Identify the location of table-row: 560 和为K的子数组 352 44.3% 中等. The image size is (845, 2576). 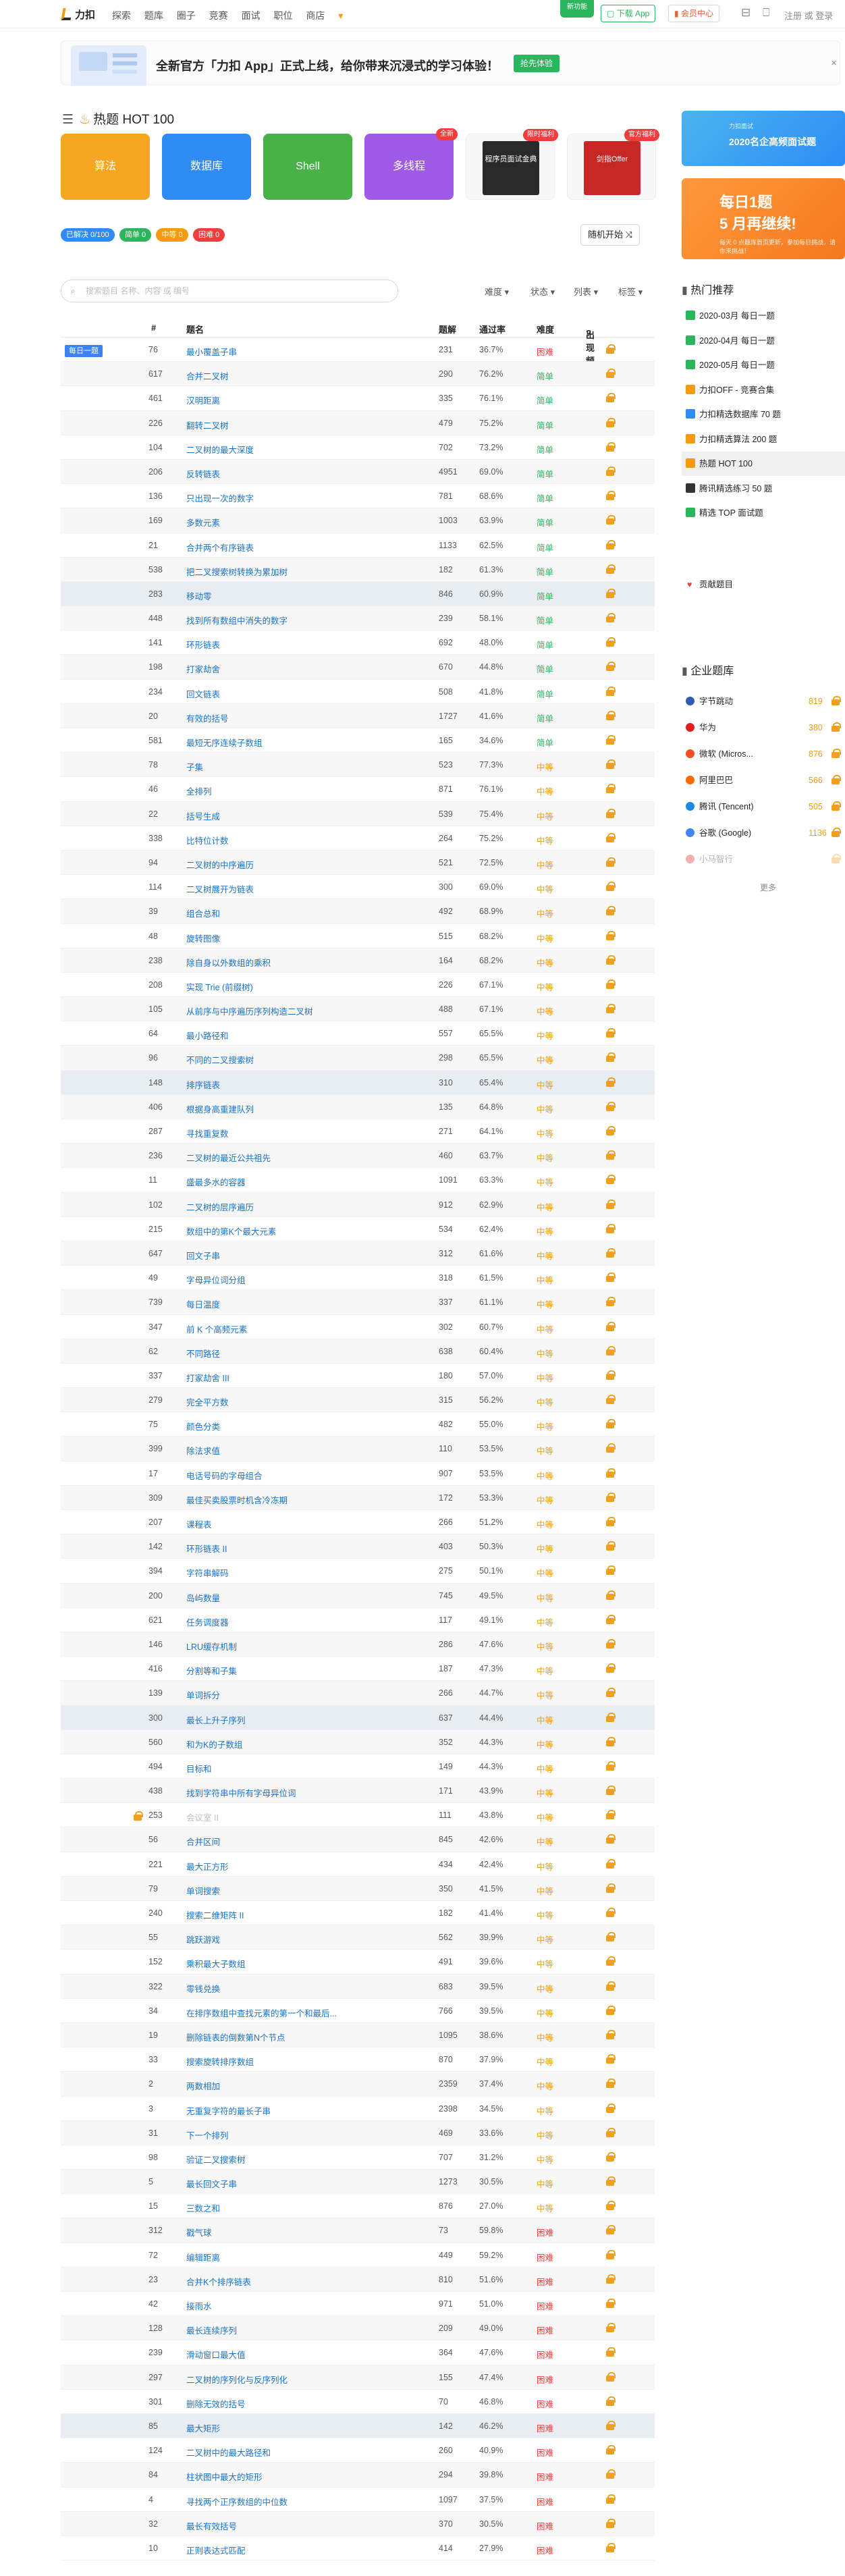
(358, 1741).